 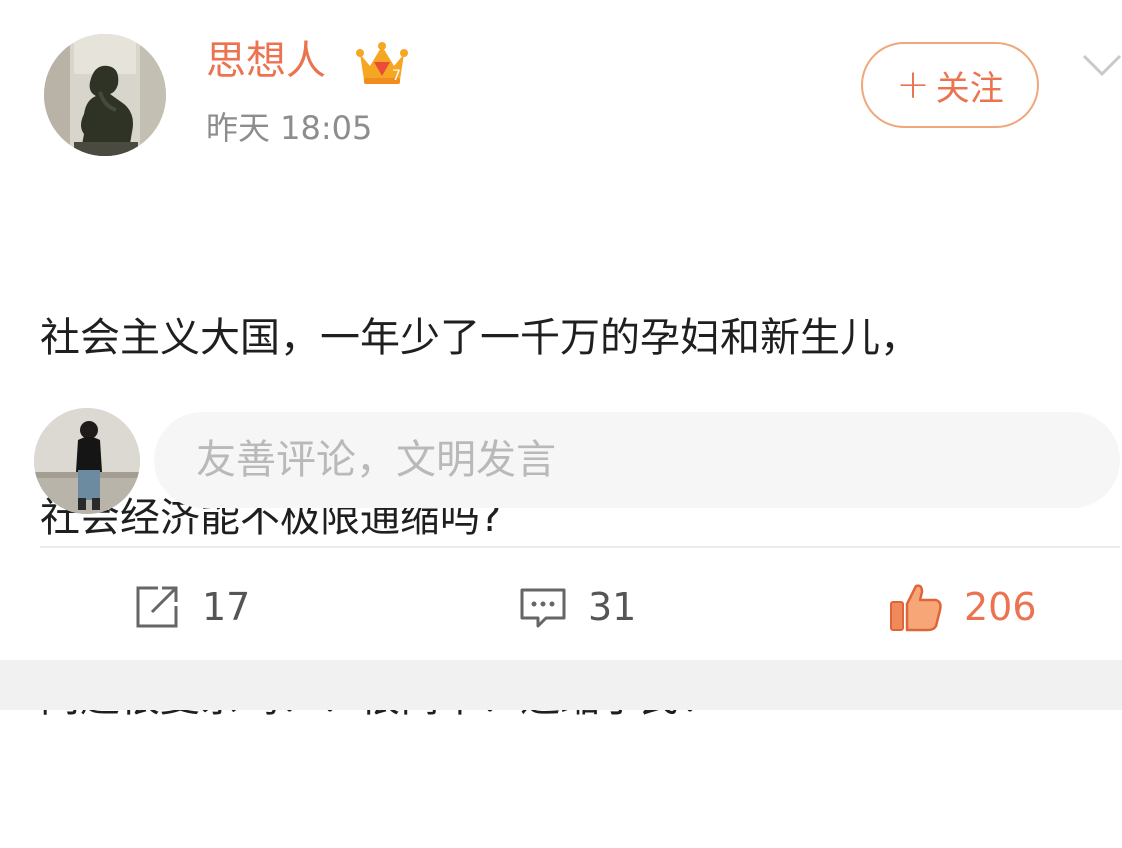 I want to click on thinker-statue-avatar, so click(x=105, y=95).